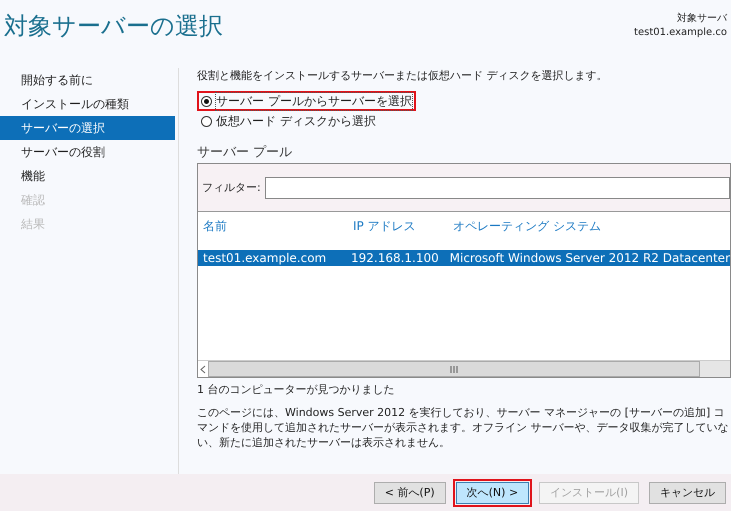  Describe the element at coordinates (113, 26) in the screenshot. I see `page-title: 対象サーバーの選択` at that location.